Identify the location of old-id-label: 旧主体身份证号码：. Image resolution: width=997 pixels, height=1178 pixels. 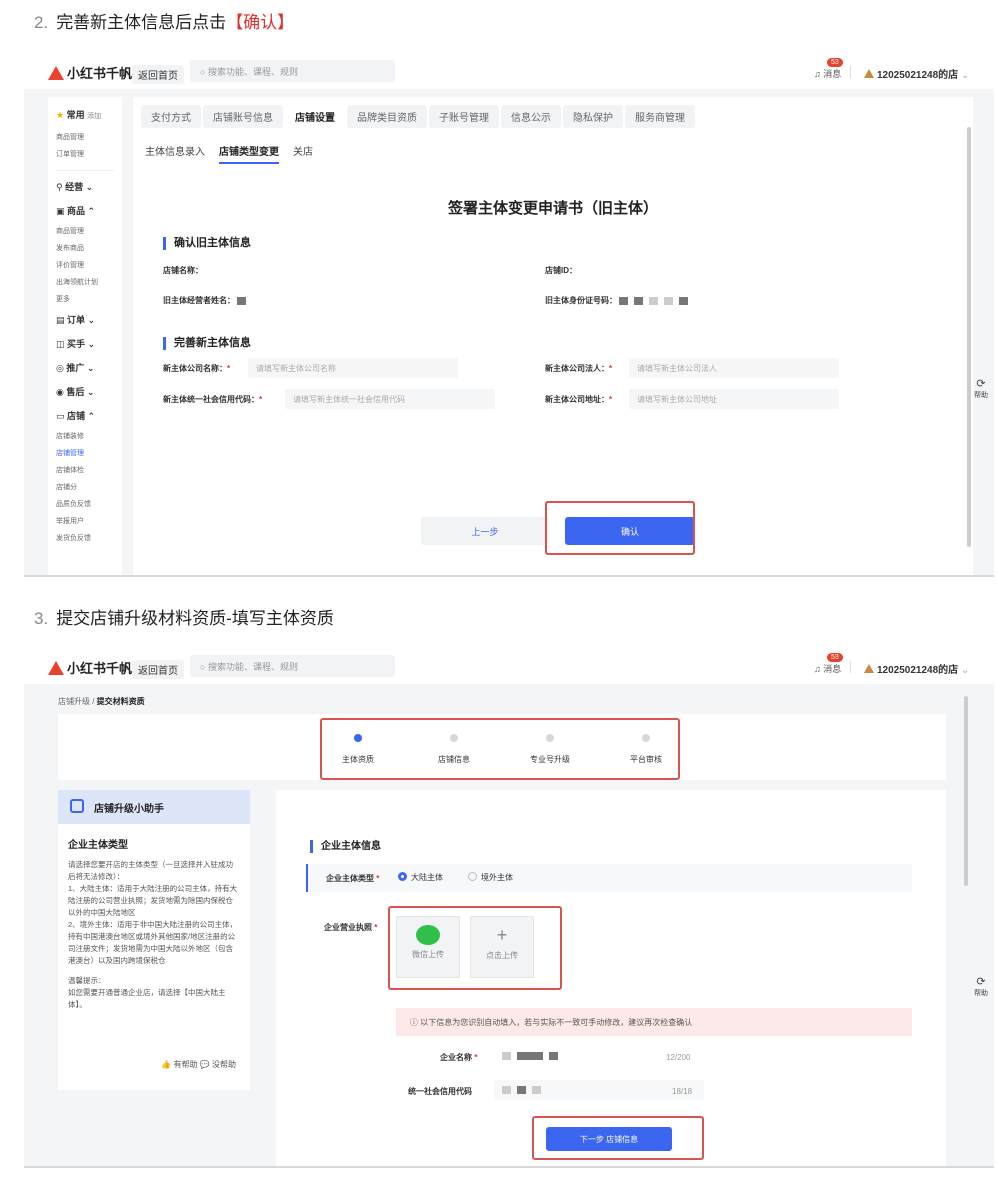
(619, 300).